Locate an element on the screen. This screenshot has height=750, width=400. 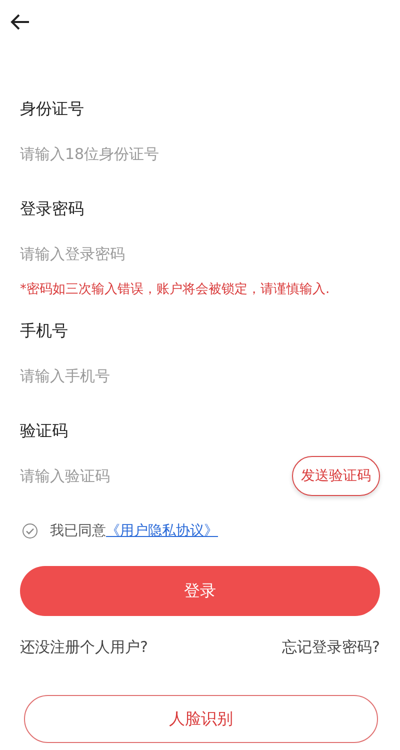
input-field: 请输入登录密码 is located at coordinates (130, 254).